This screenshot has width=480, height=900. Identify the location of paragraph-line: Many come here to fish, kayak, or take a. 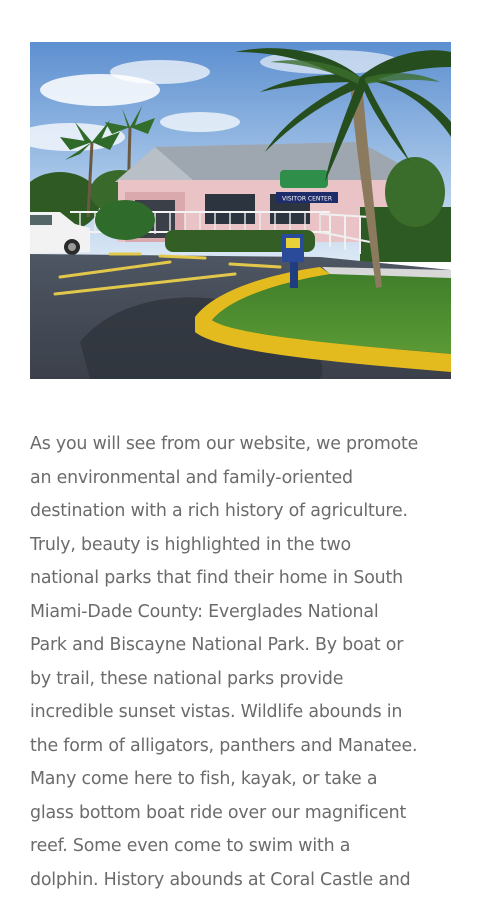
(204, 779).